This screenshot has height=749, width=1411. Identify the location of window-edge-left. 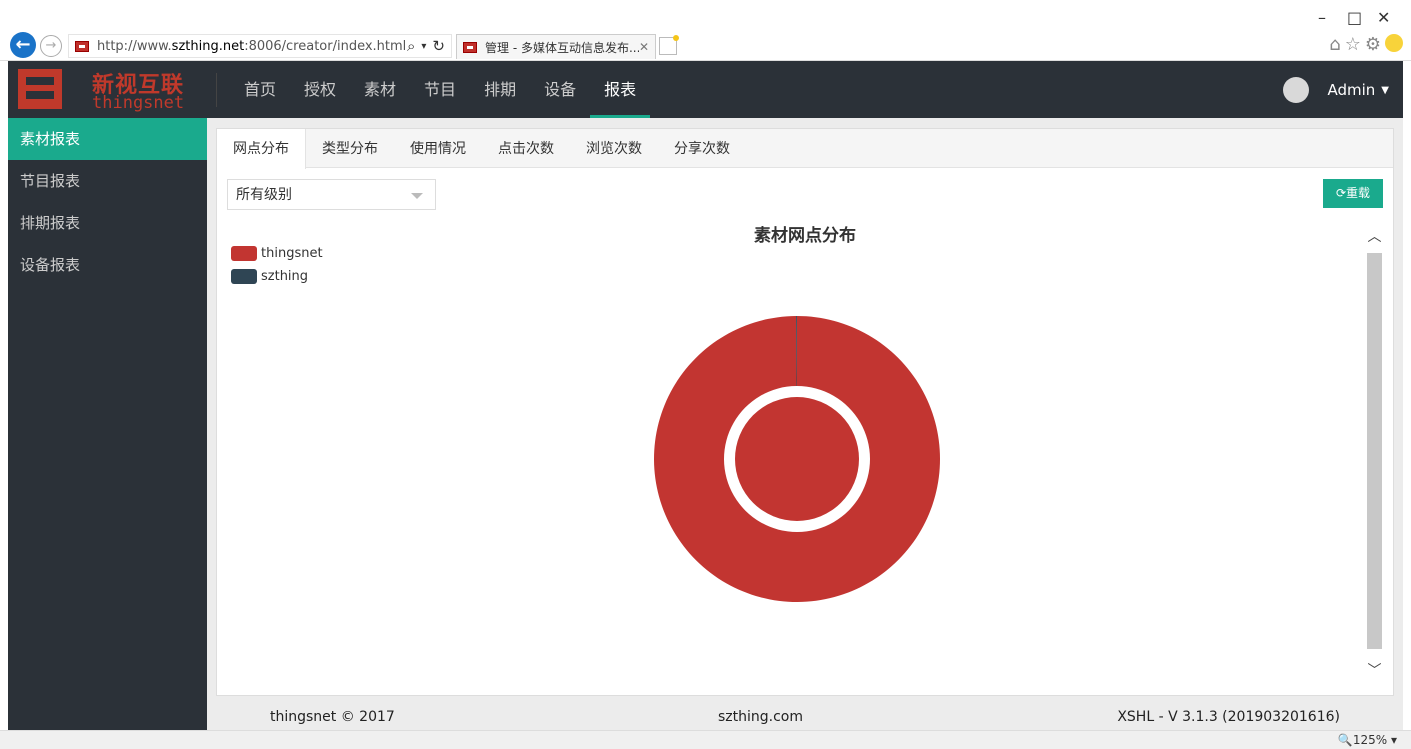
(4, 395).